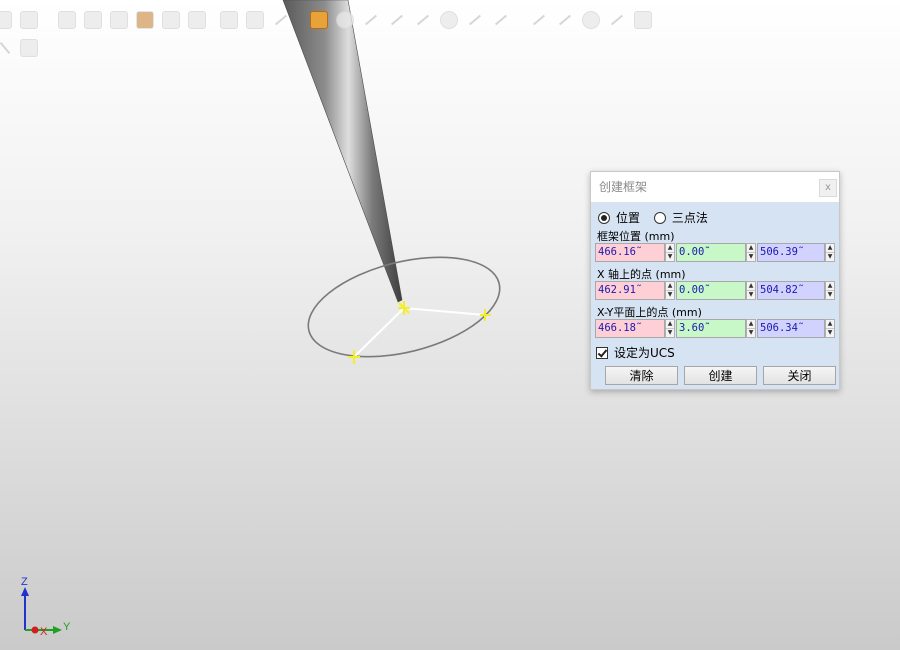 This screenshot has width=900, height=650. What do you see at coordinates (281, 20) in the screenshot?
I see `measure-icon` at bounding box center [281, 20].